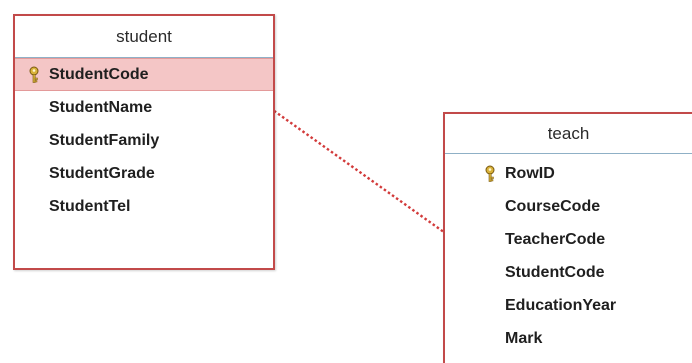 The width and height of the screenshot is (692, 363). I want to click on field-name: Mark, so click(524, 338).